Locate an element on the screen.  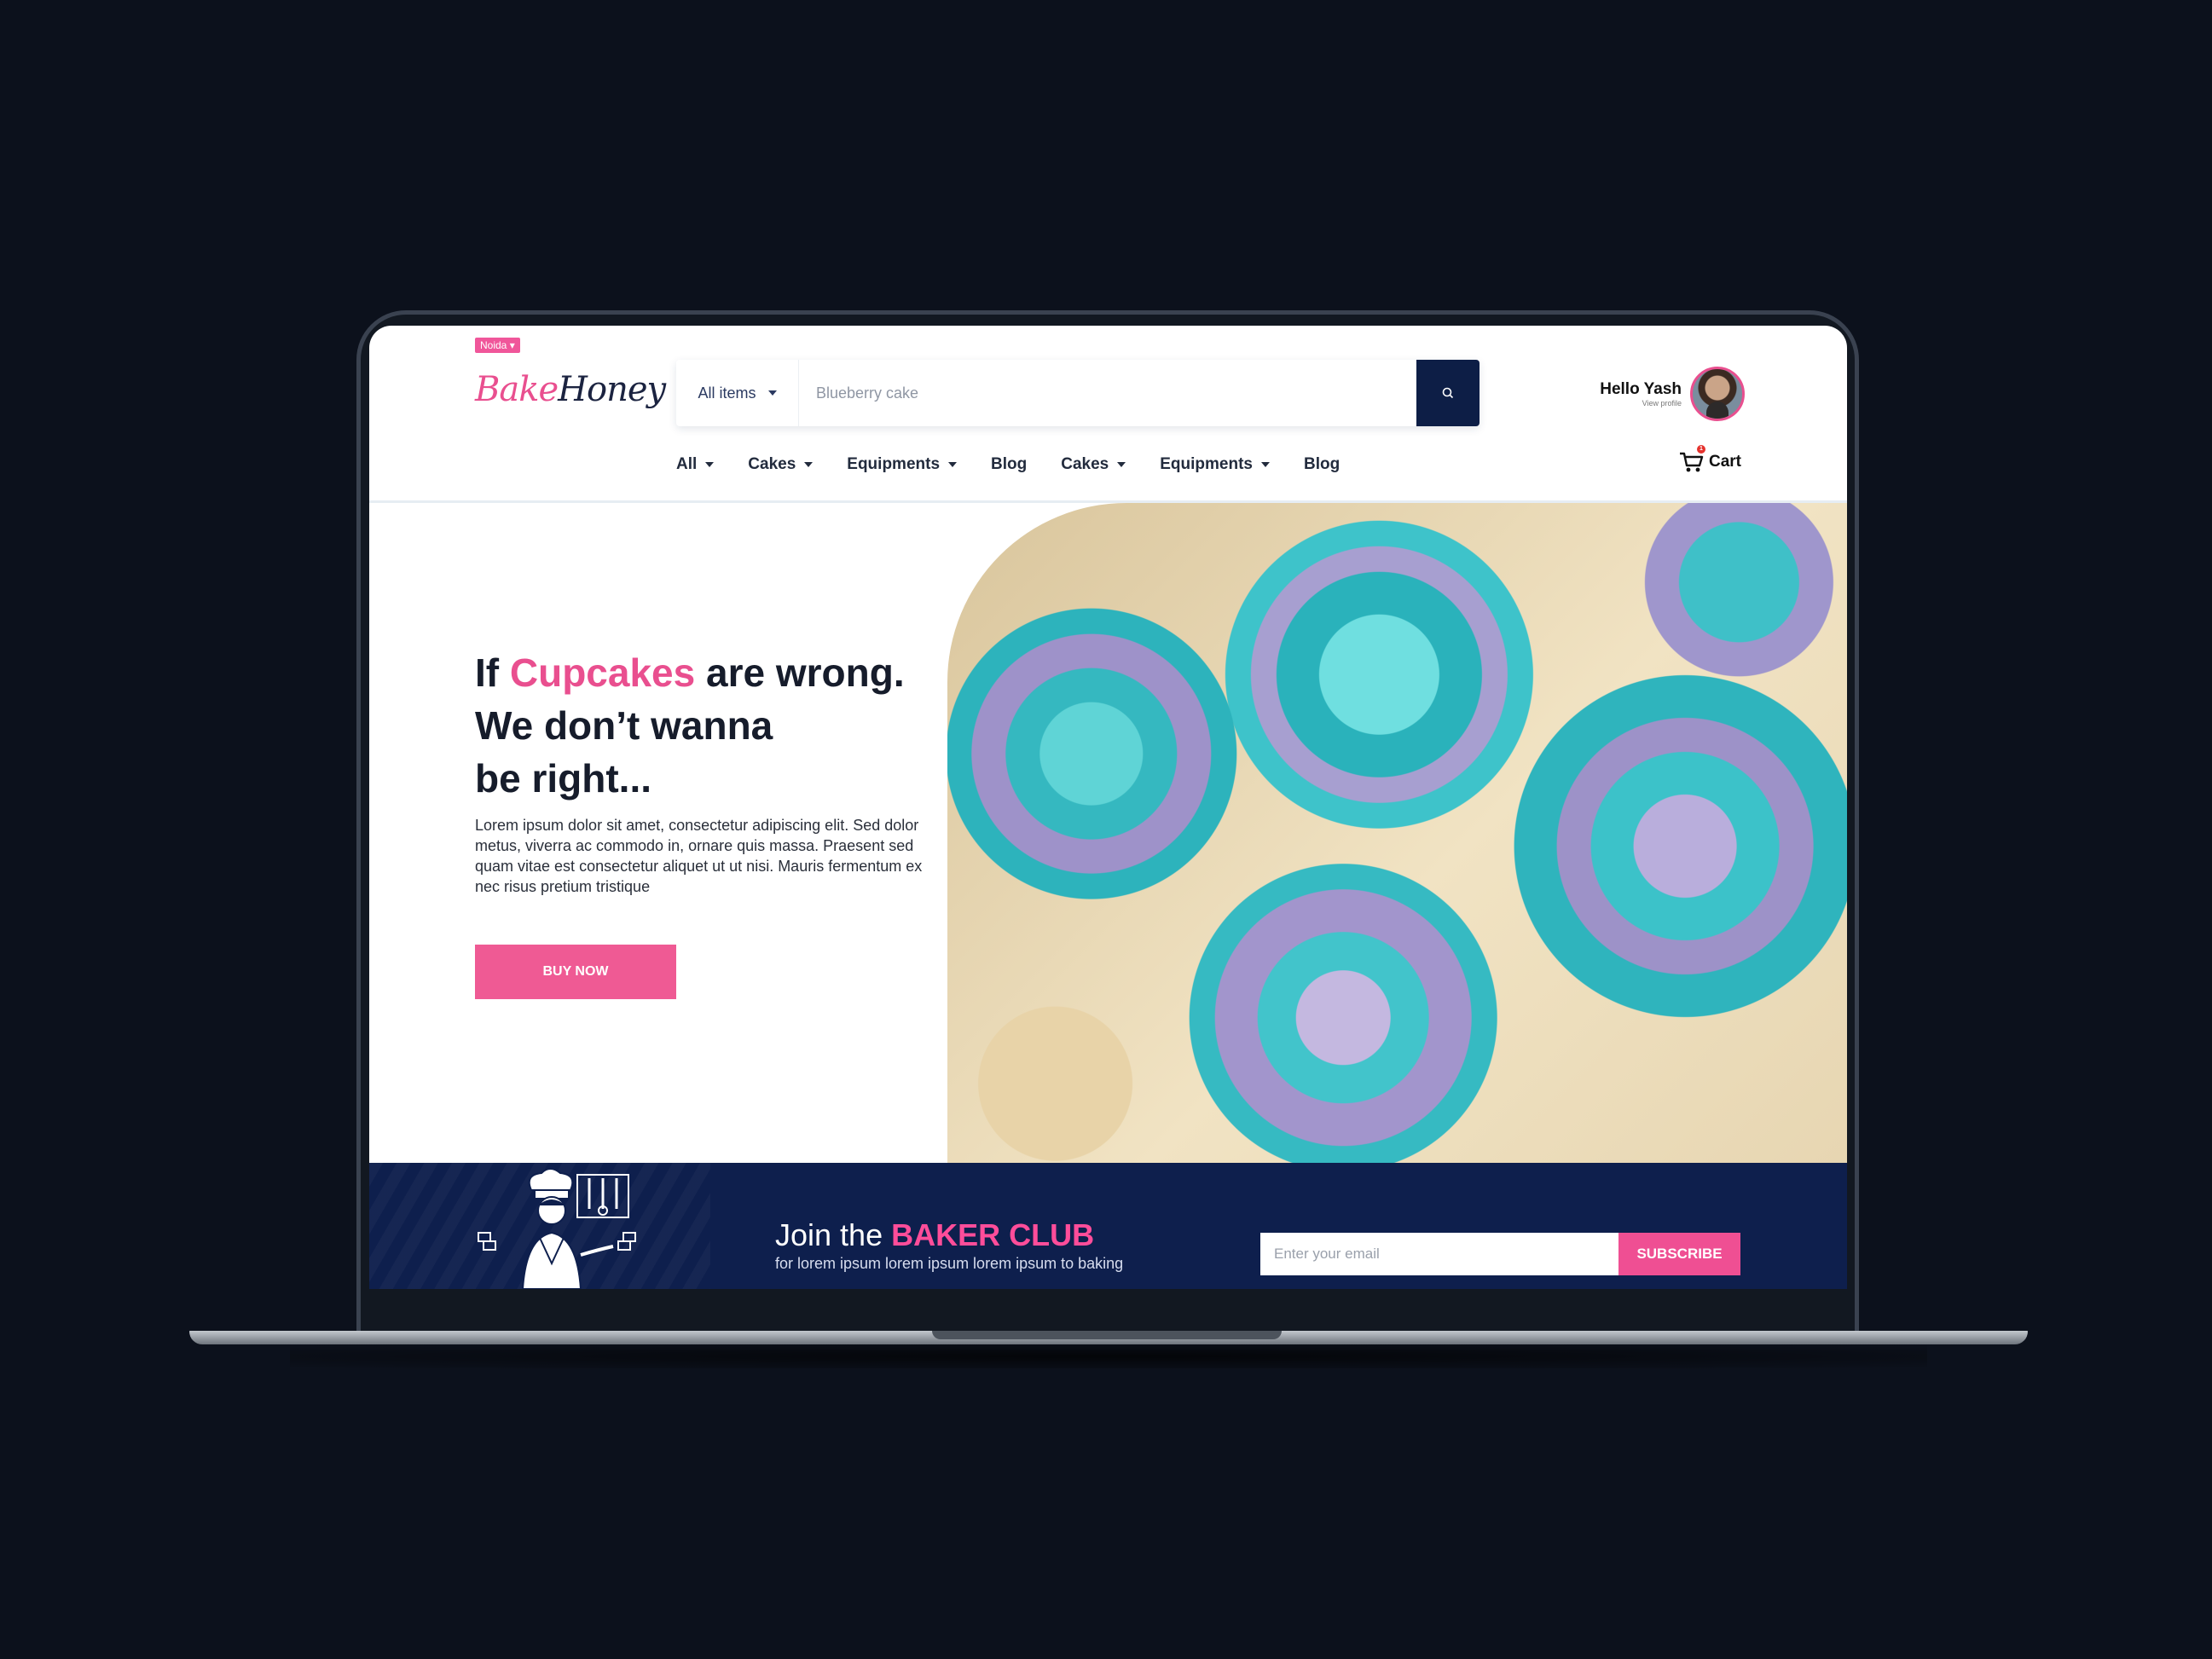
cart-button: 1 Cart is located at coordinates (1709, 460).